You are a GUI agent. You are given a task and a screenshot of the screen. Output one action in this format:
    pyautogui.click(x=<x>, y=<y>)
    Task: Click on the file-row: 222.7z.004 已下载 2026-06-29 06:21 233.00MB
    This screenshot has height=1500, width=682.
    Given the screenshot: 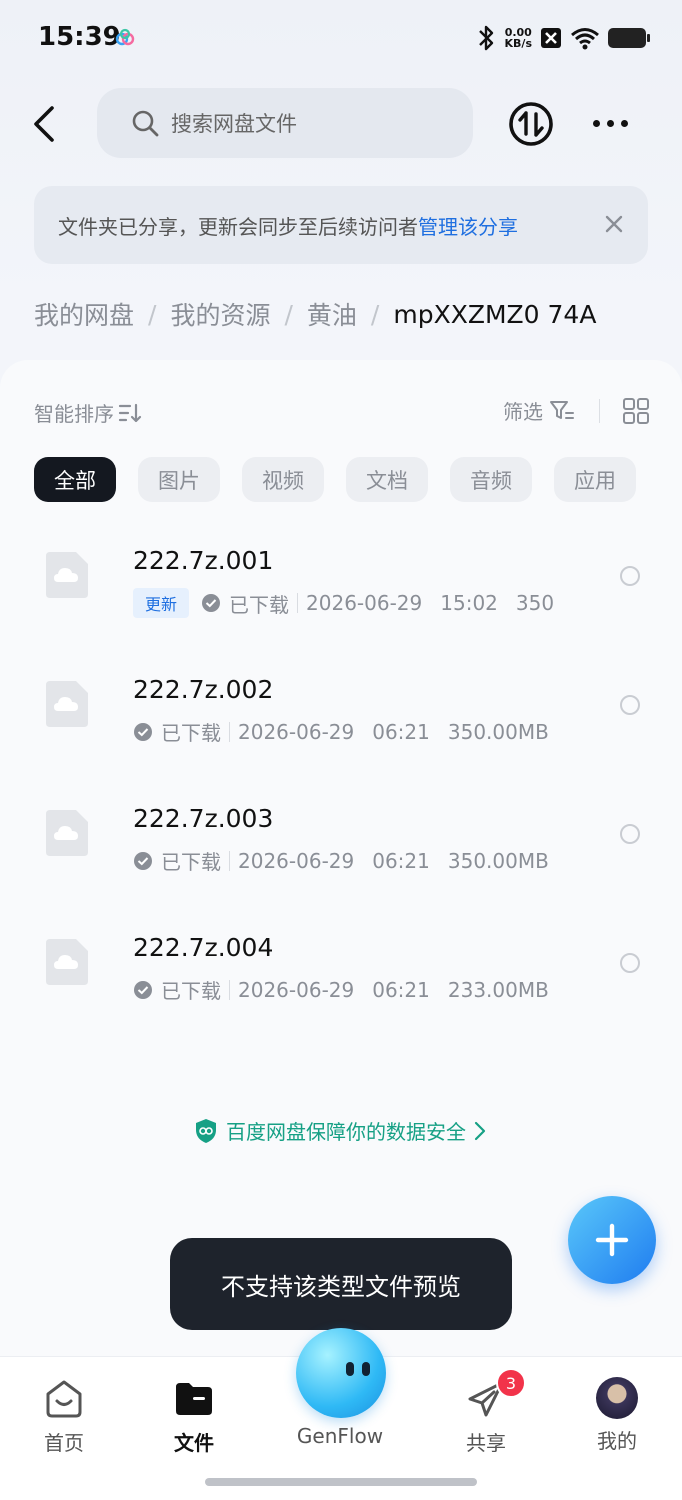 What is the action you would take?
    pyautogui.click(x=341, y=961)
    